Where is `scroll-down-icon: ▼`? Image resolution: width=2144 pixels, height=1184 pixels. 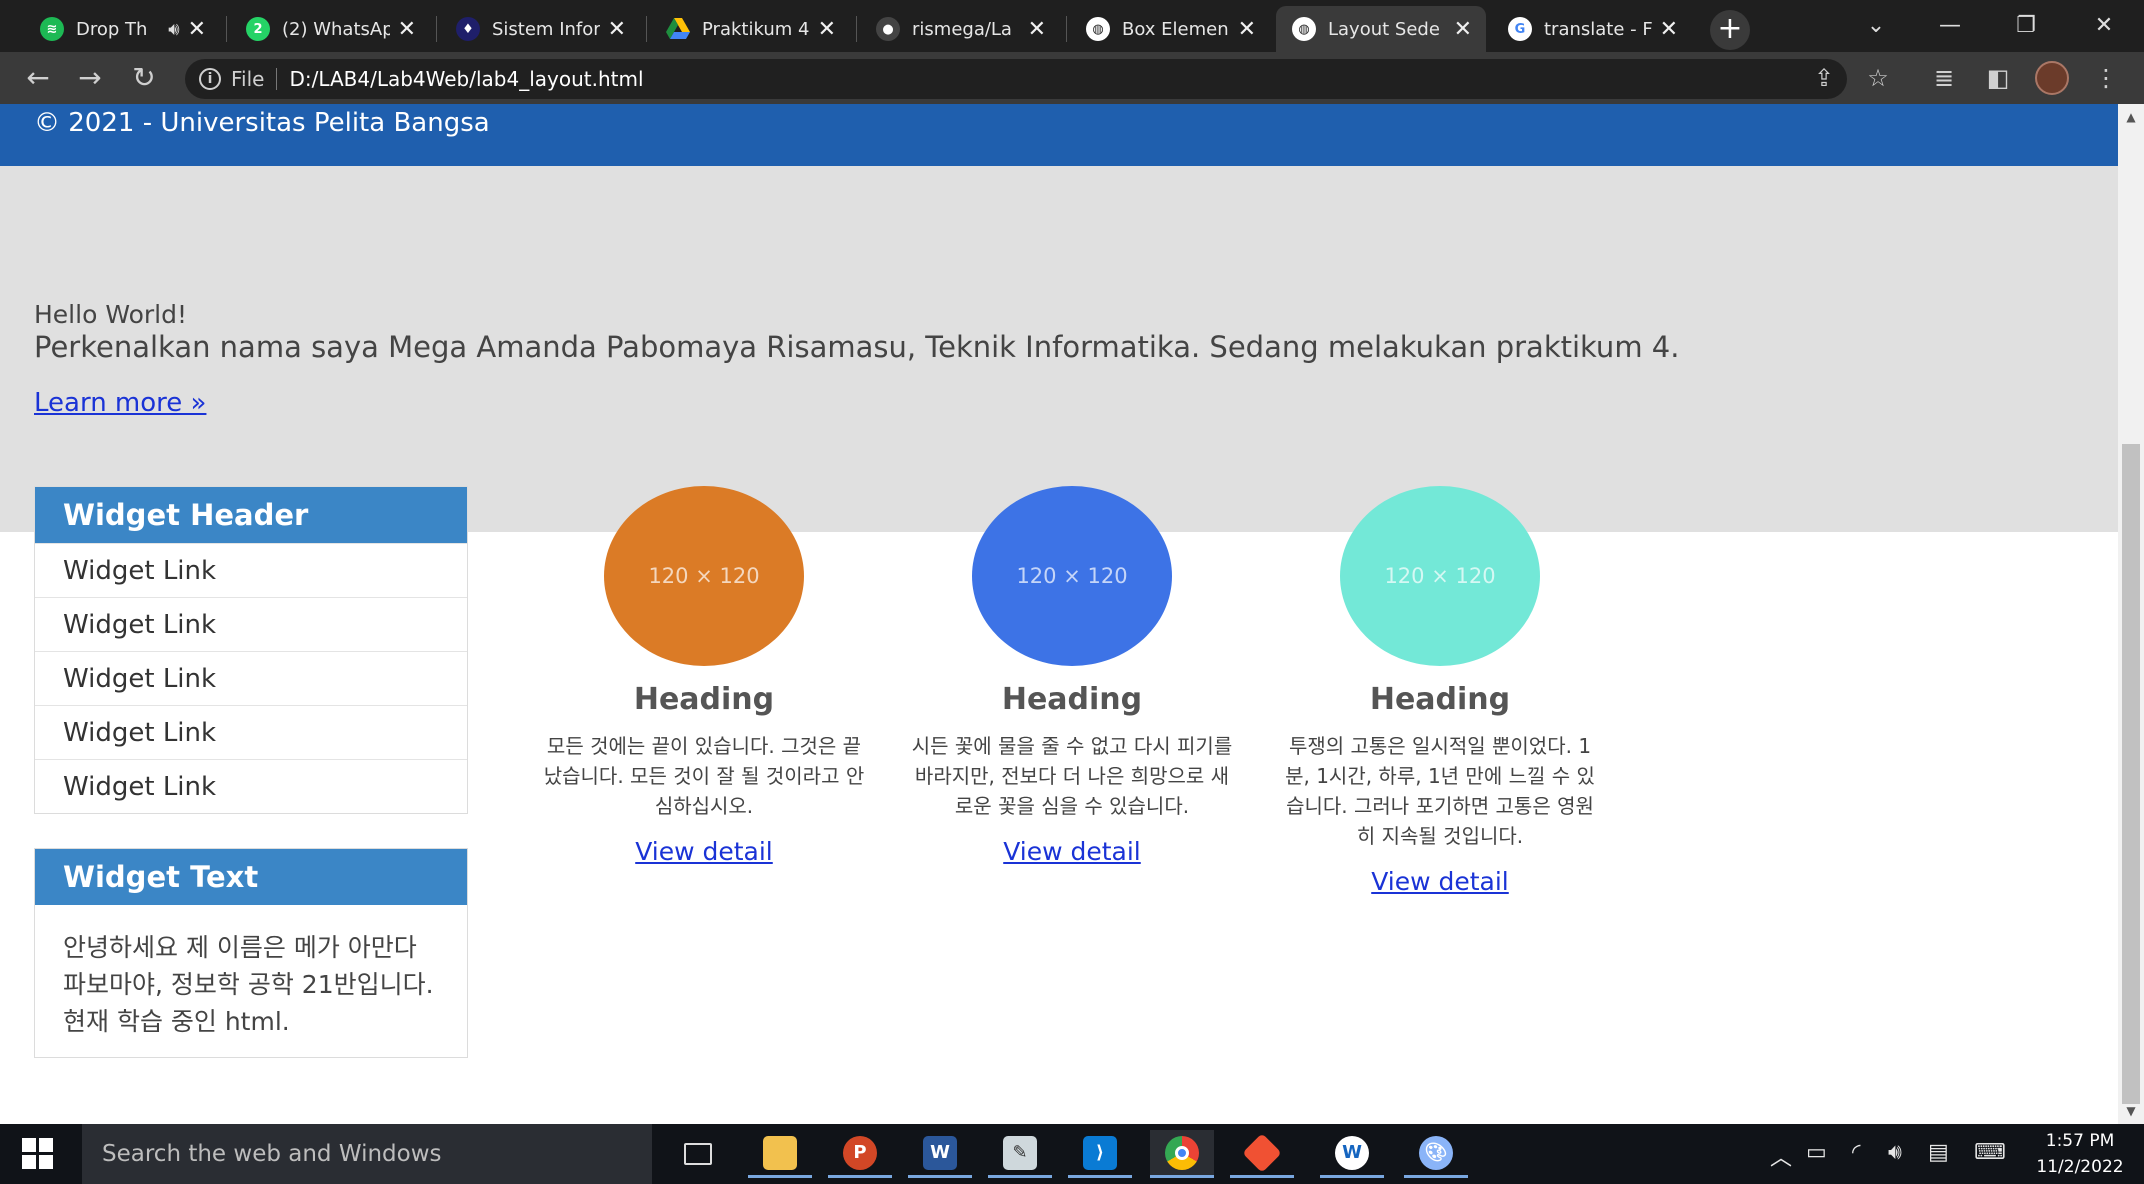 scroll-down-icon: ▼ is located at coordinates (2131, 1111).